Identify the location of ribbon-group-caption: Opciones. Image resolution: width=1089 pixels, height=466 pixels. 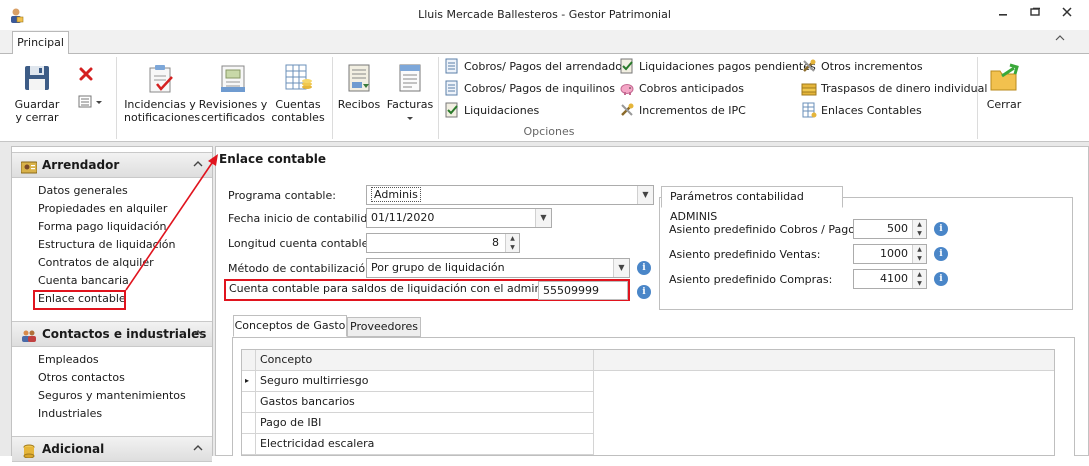
(549, 131).